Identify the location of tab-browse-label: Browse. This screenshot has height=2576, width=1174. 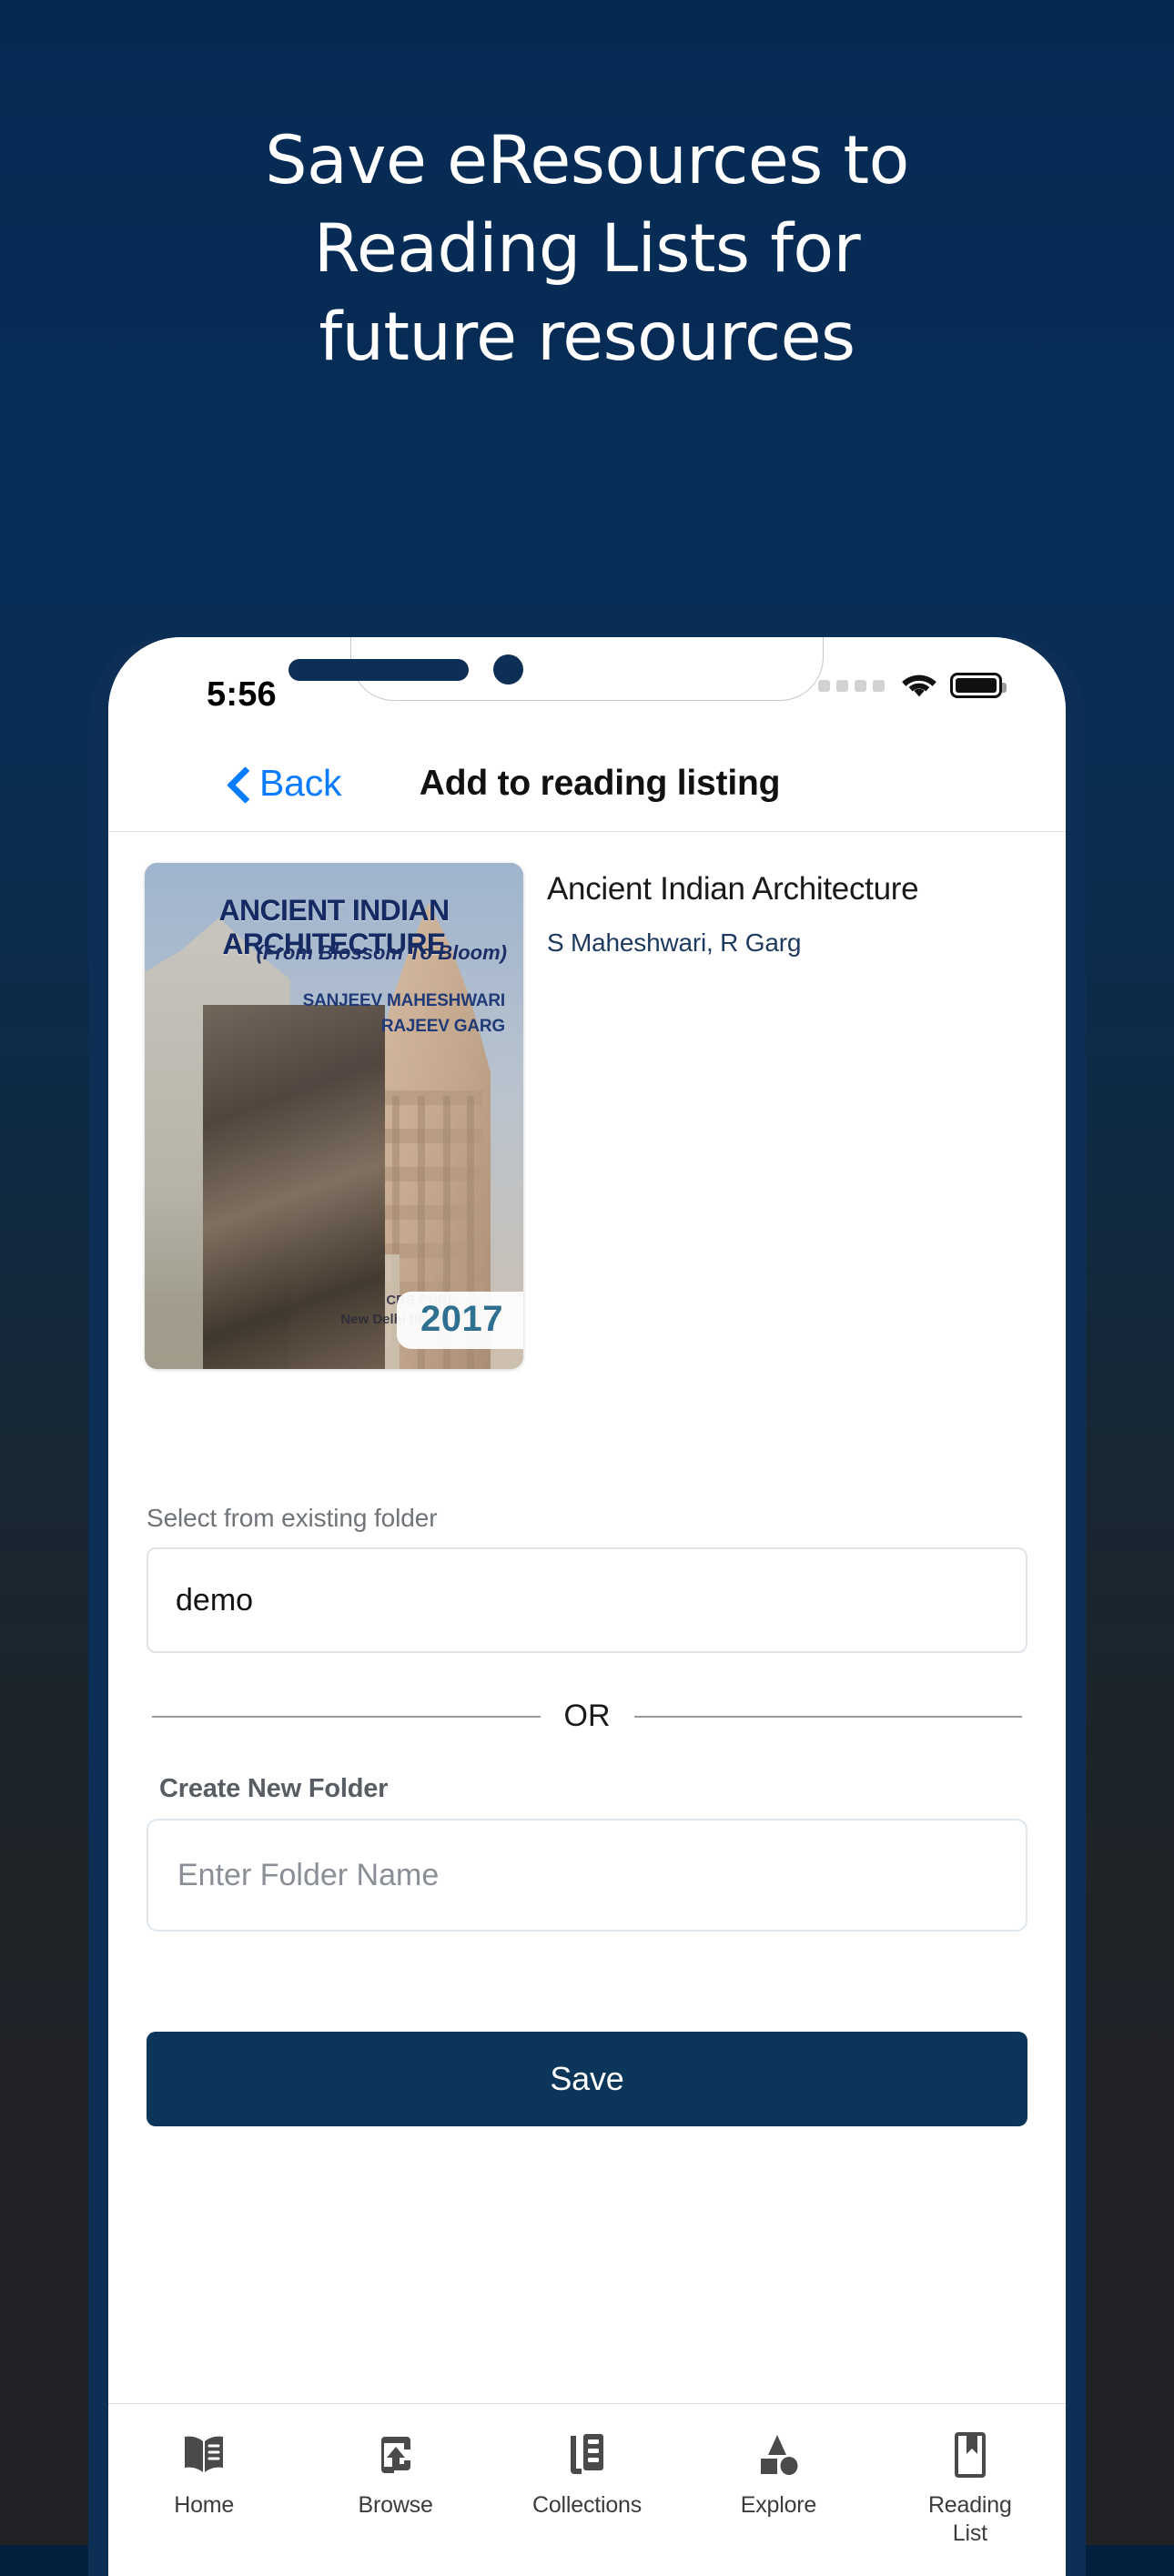
(395, 2505).